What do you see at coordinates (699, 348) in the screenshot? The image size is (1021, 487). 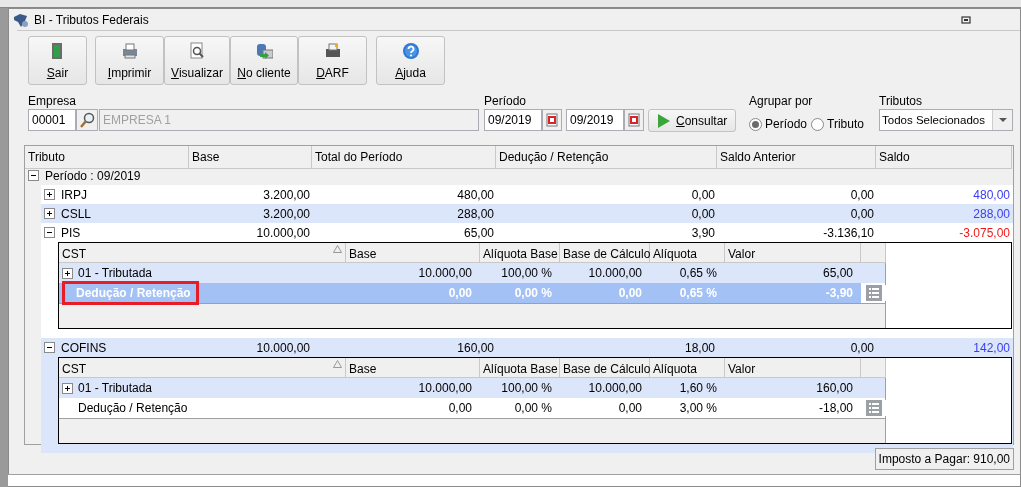 I see `table-cell-text: 18,00` at bounding box center [699, 348].